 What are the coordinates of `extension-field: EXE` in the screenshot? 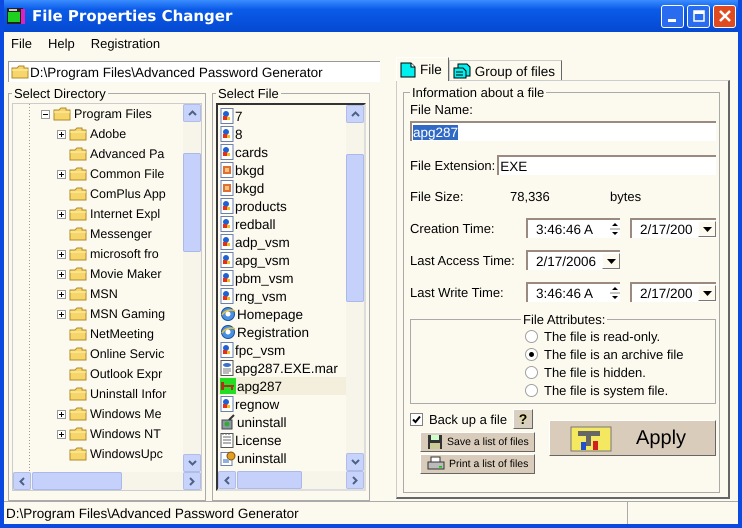 It's located at (606, 165).